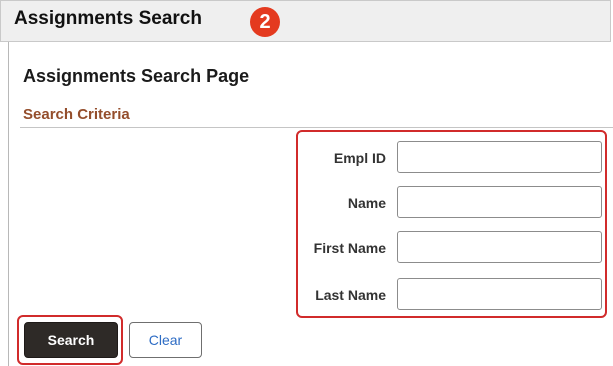 Image resolution: width=613 pixels, height=366 pixels. Describe the element at coordinates (71, 340) in the screenshot. I see `search-button: Search` at that location.